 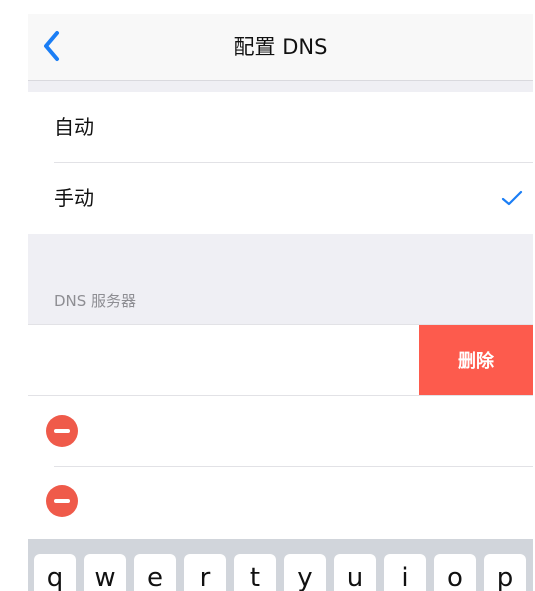 What do you see at coordinates (255, 572) in the screenshot?
I see `key: t` at bounding box center [255, 572].